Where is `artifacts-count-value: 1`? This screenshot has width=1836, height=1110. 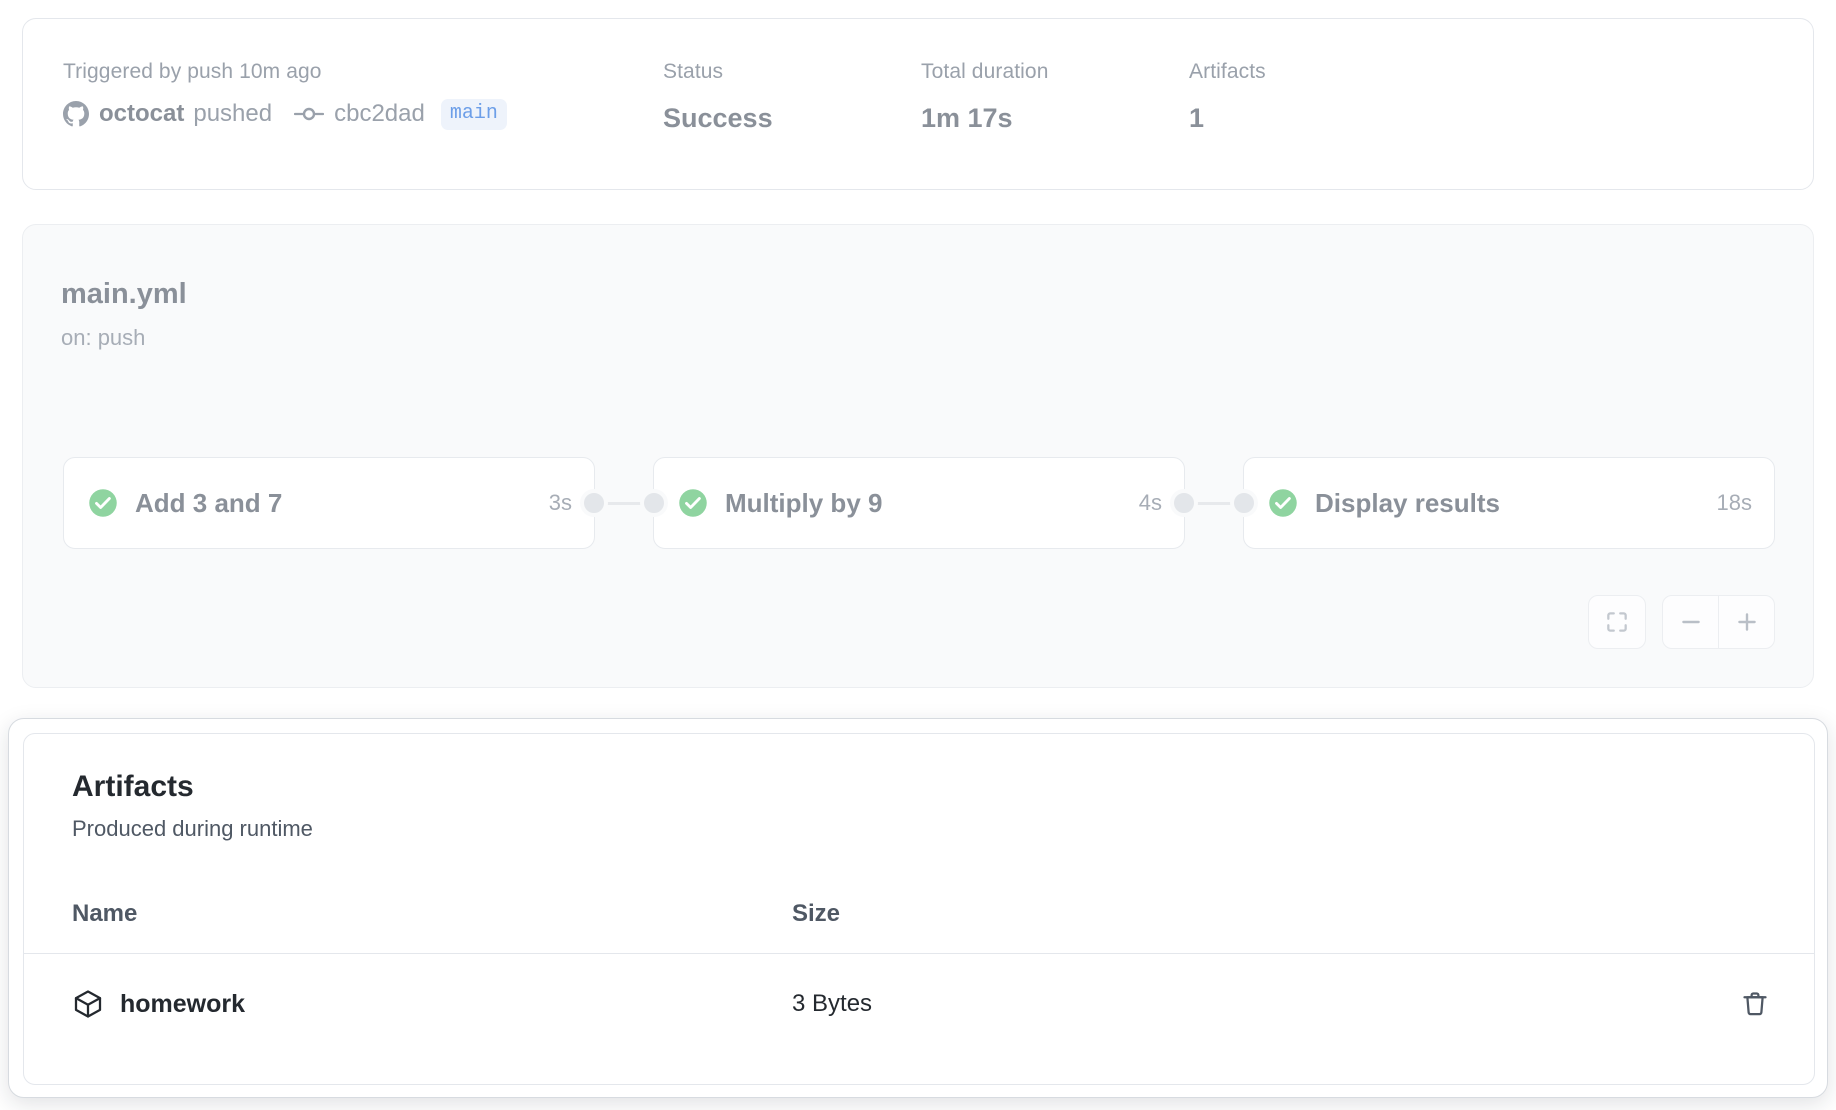
artifacts-count-value: 1 is located at coordinates (1197, 118).